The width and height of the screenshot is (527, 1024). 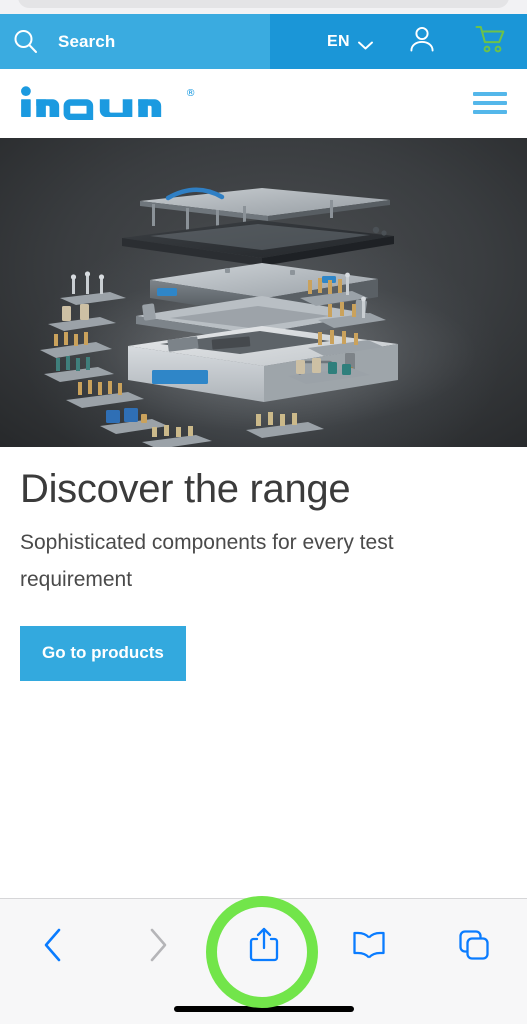 What do you see at coordinates (338, 41) in the screenshot?
I see `language-code-label: EN` at bounding box center [338, 41].